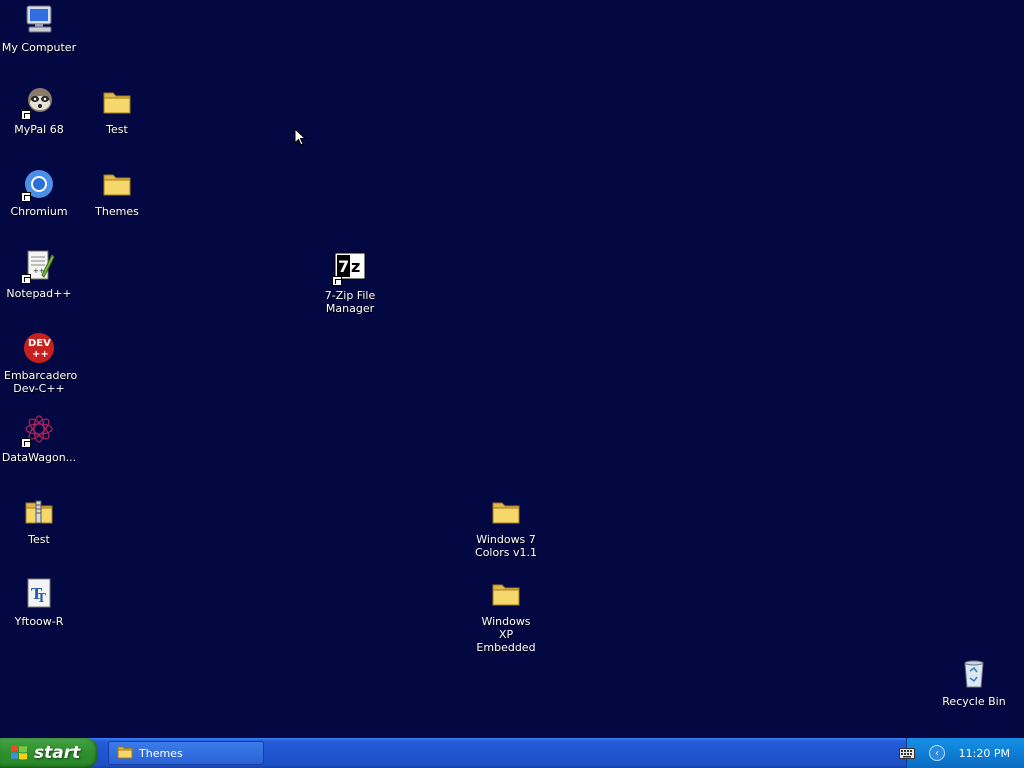 The image size is (1024, 768). What do you see at coordinates (41, 598) in the screenshot?
I see `svg-text: T` at bounding box center [41, 598].